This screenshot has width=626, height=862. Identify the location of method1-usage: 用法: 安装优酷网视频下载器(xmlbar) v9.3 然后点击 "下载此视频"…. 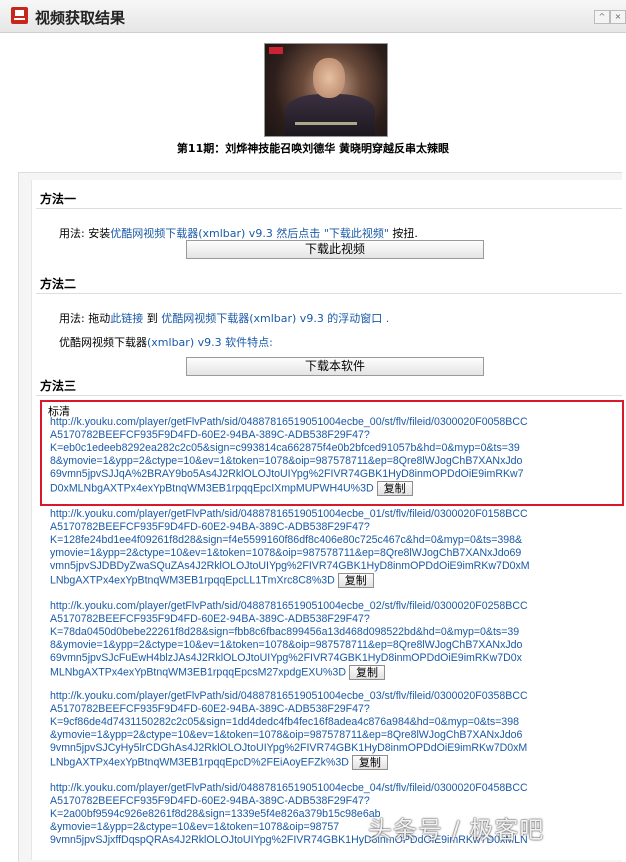
(238, 233).